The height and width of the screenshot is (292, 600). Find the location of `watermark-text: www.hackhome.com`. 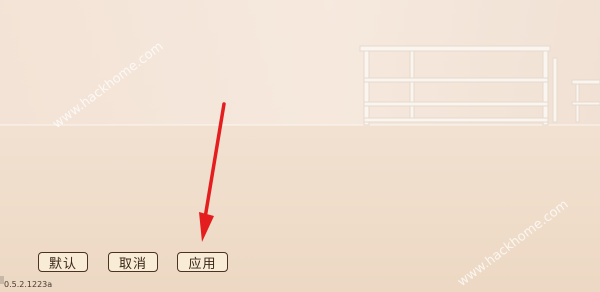

watermark-text: www.hackhome.com is located at coordinates (513, 243).